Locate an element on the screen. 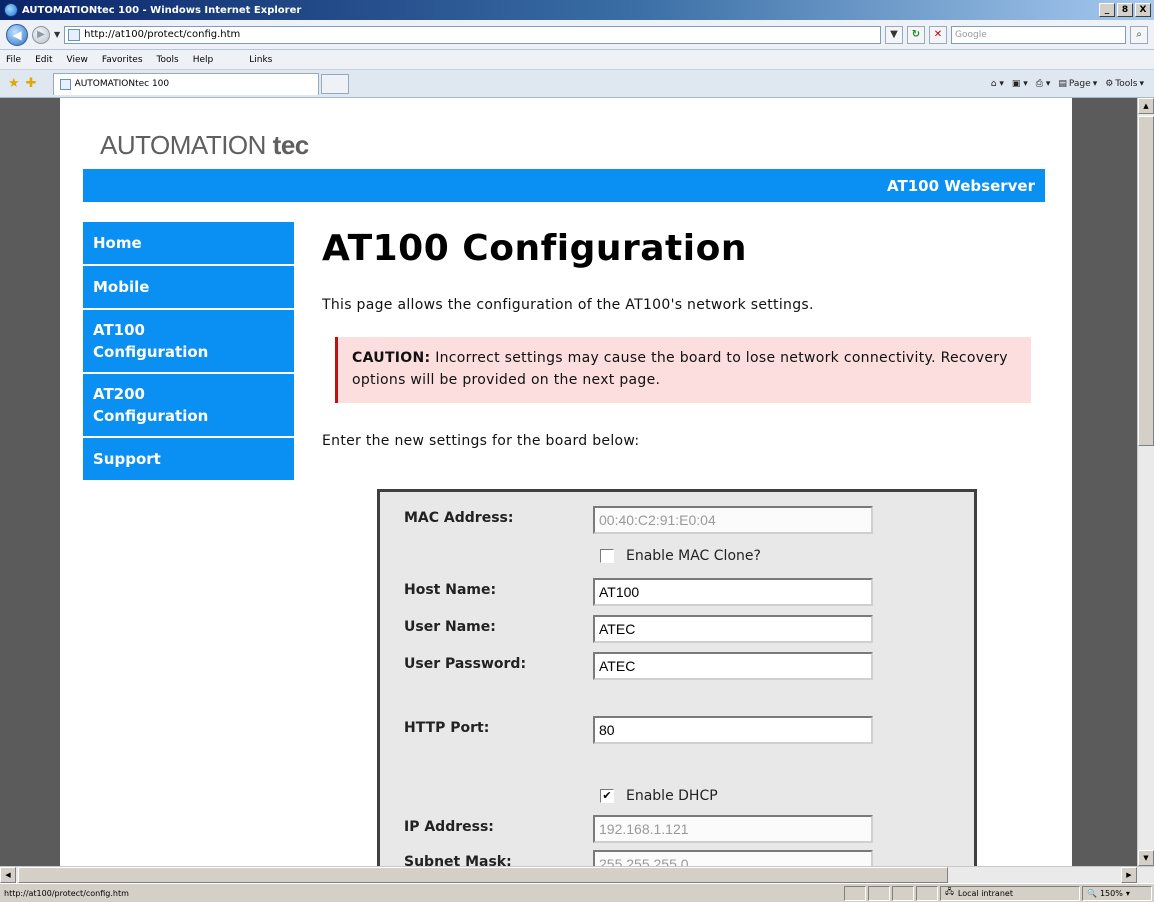 The height and width of the screenshot is (902, 1154). feeds-icon: ▣ ▾ is located at coordinates (1020, 84).